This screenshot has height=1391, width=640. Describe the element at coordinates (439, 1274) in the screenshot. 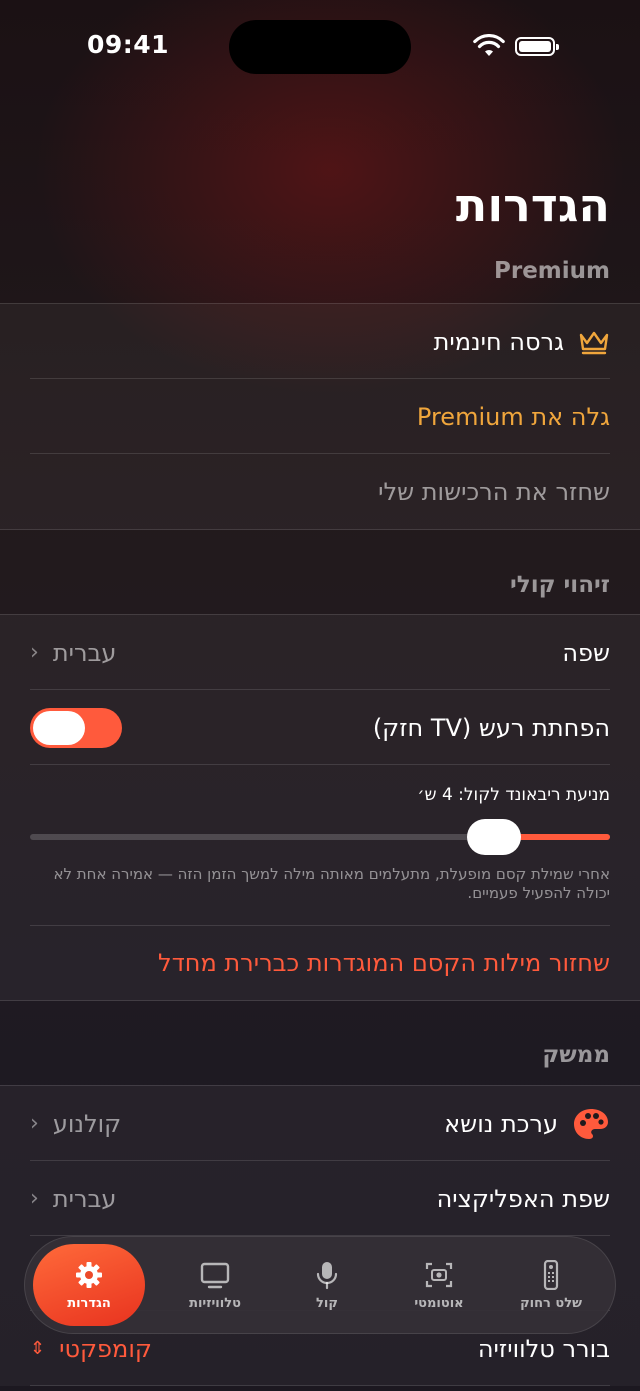

I see `camera-scan-icon` at that location.